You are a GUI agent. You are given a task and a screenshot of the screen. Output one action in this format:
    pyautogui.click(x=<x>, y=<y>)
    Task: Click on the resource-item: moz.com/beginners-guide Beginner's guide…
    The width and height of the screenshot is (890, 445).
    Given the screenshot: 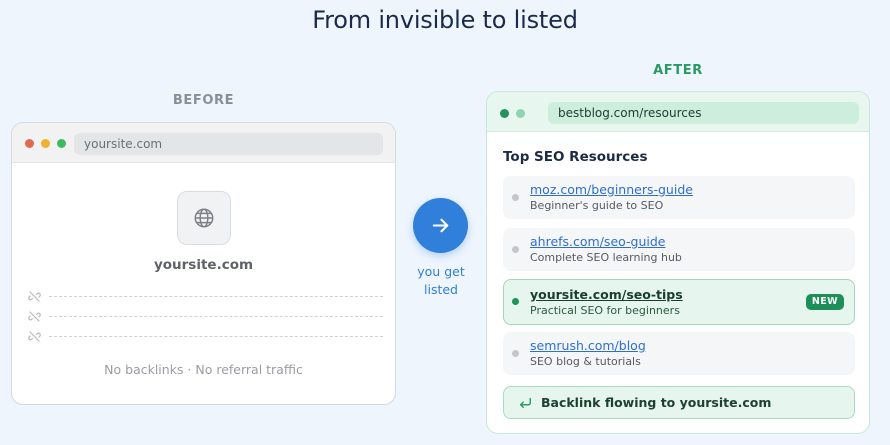 What is the action you would take?
    pyautogui.click(x=679, y=197)
    